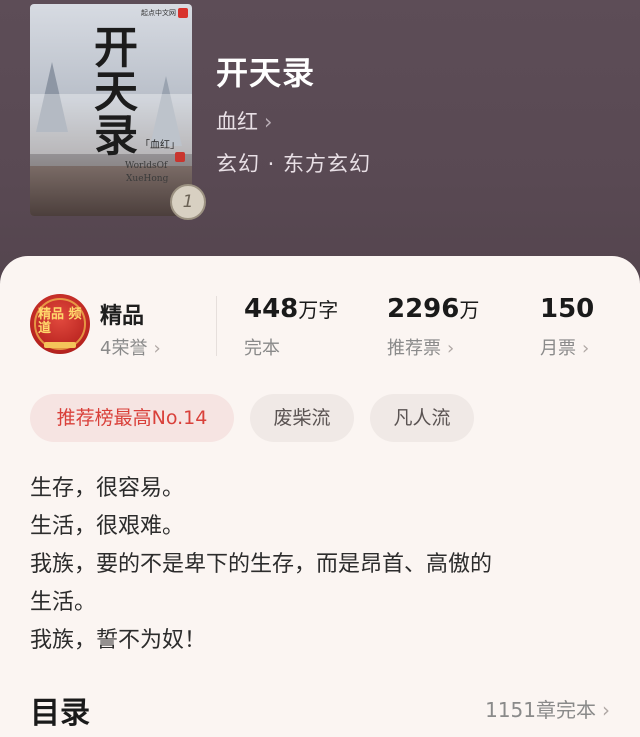  Describe the element at coordinates (216, 326) in the screenshot. I see `divider` at that location.